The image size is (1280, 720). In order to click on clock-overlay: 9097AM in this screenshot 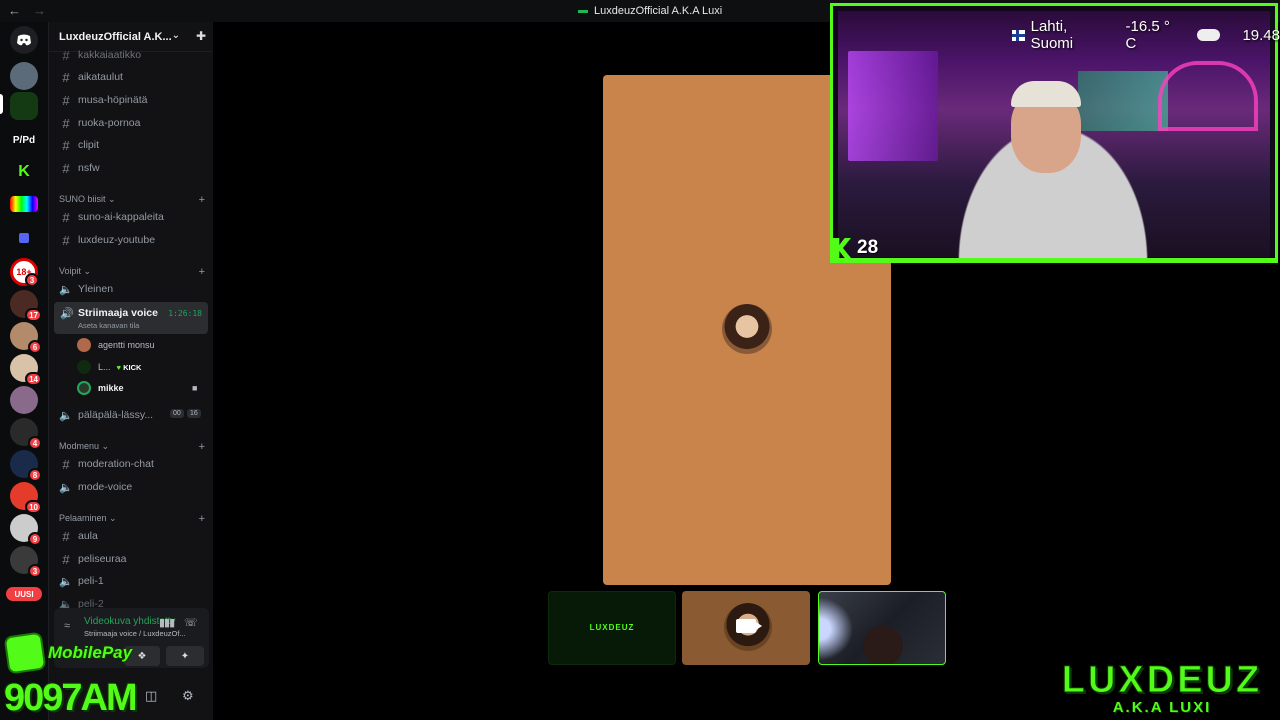, I will do `click(71, 698)`.